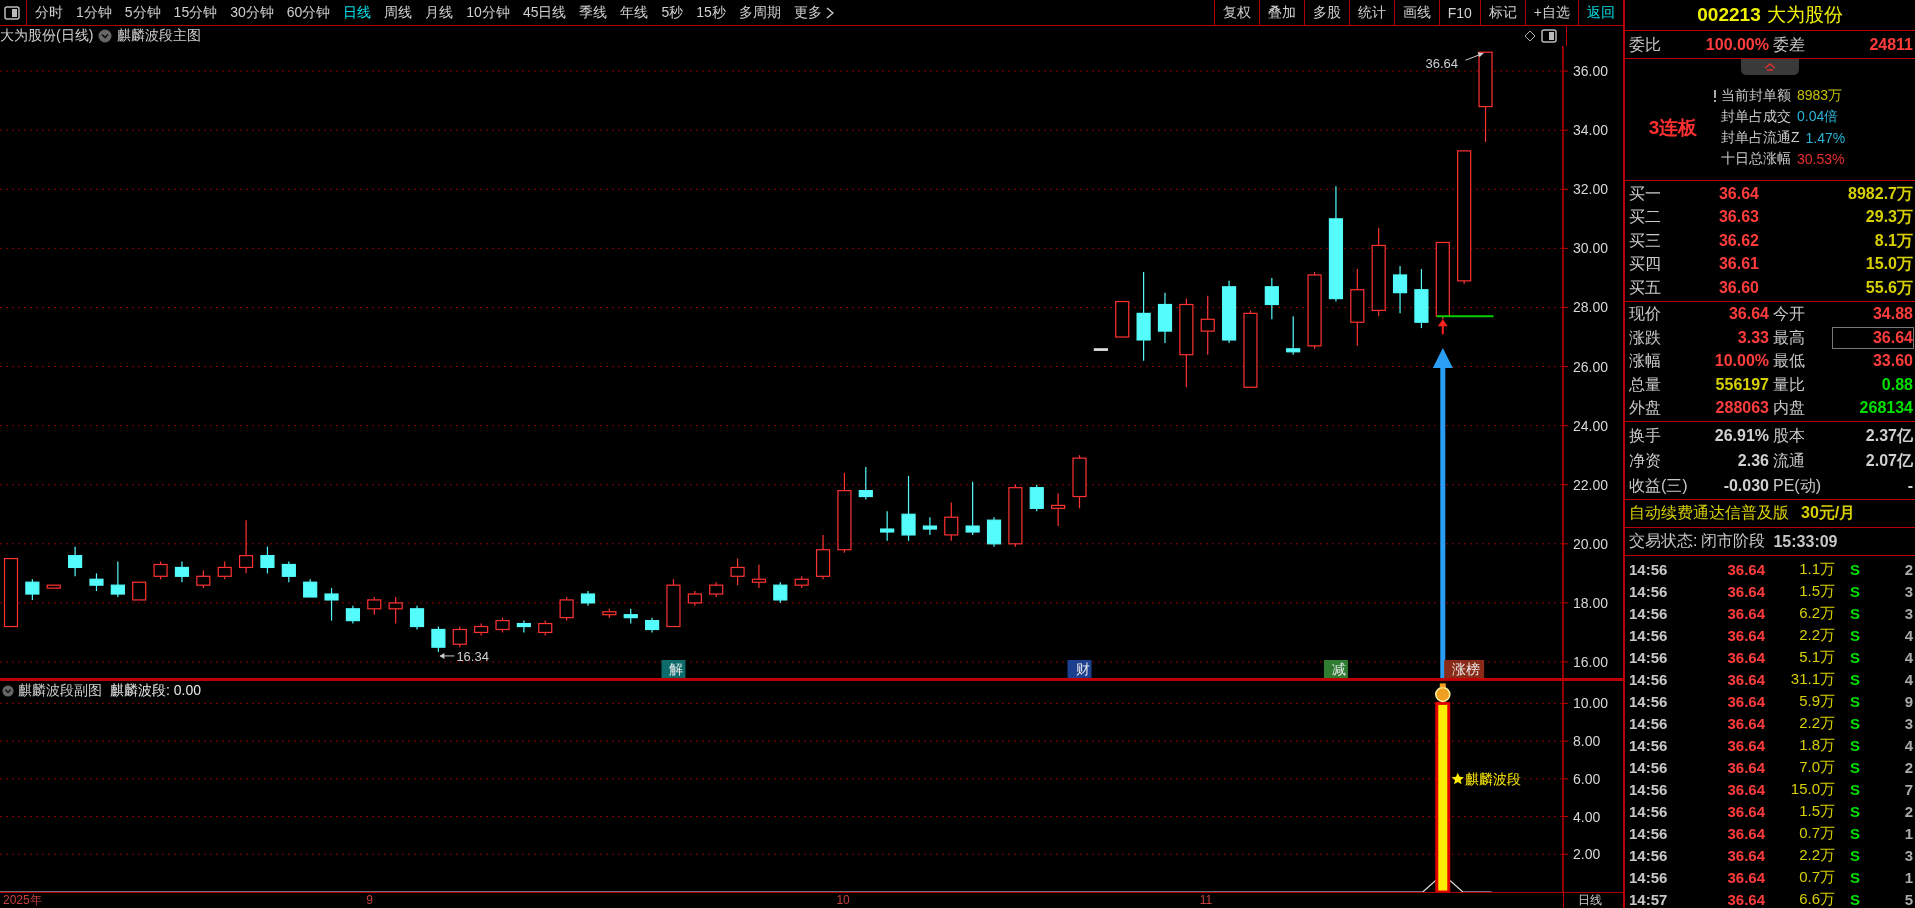 This screenshot has width=1915, height=908. What do you see at coordinates (1873, 337) in the screenshot?
I see `field-value: 36.64` at bounding box center [1873, 337].